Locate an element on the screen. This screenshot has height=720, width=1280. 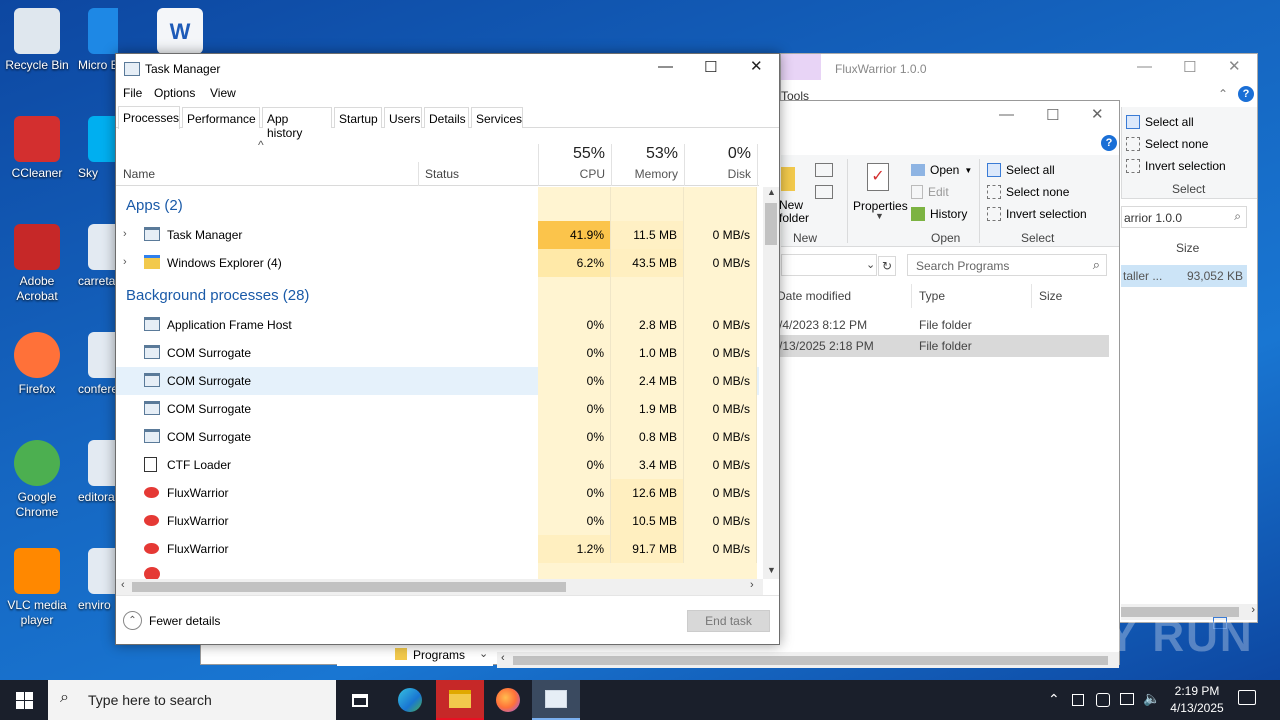
column-header-name: Name is located at coordinates (139, 174).